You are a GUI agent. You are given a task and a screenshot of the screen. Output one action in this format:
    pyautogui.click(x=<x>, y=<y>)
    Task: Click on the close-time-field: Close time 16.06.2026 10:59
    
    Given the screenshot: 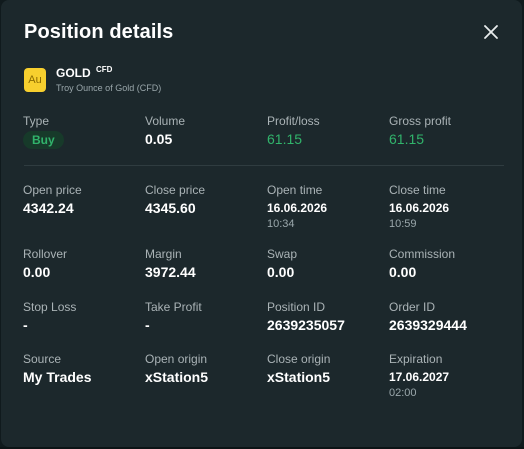 What is the action you would take?
    pyautogui.click(x=448, y=207)
    